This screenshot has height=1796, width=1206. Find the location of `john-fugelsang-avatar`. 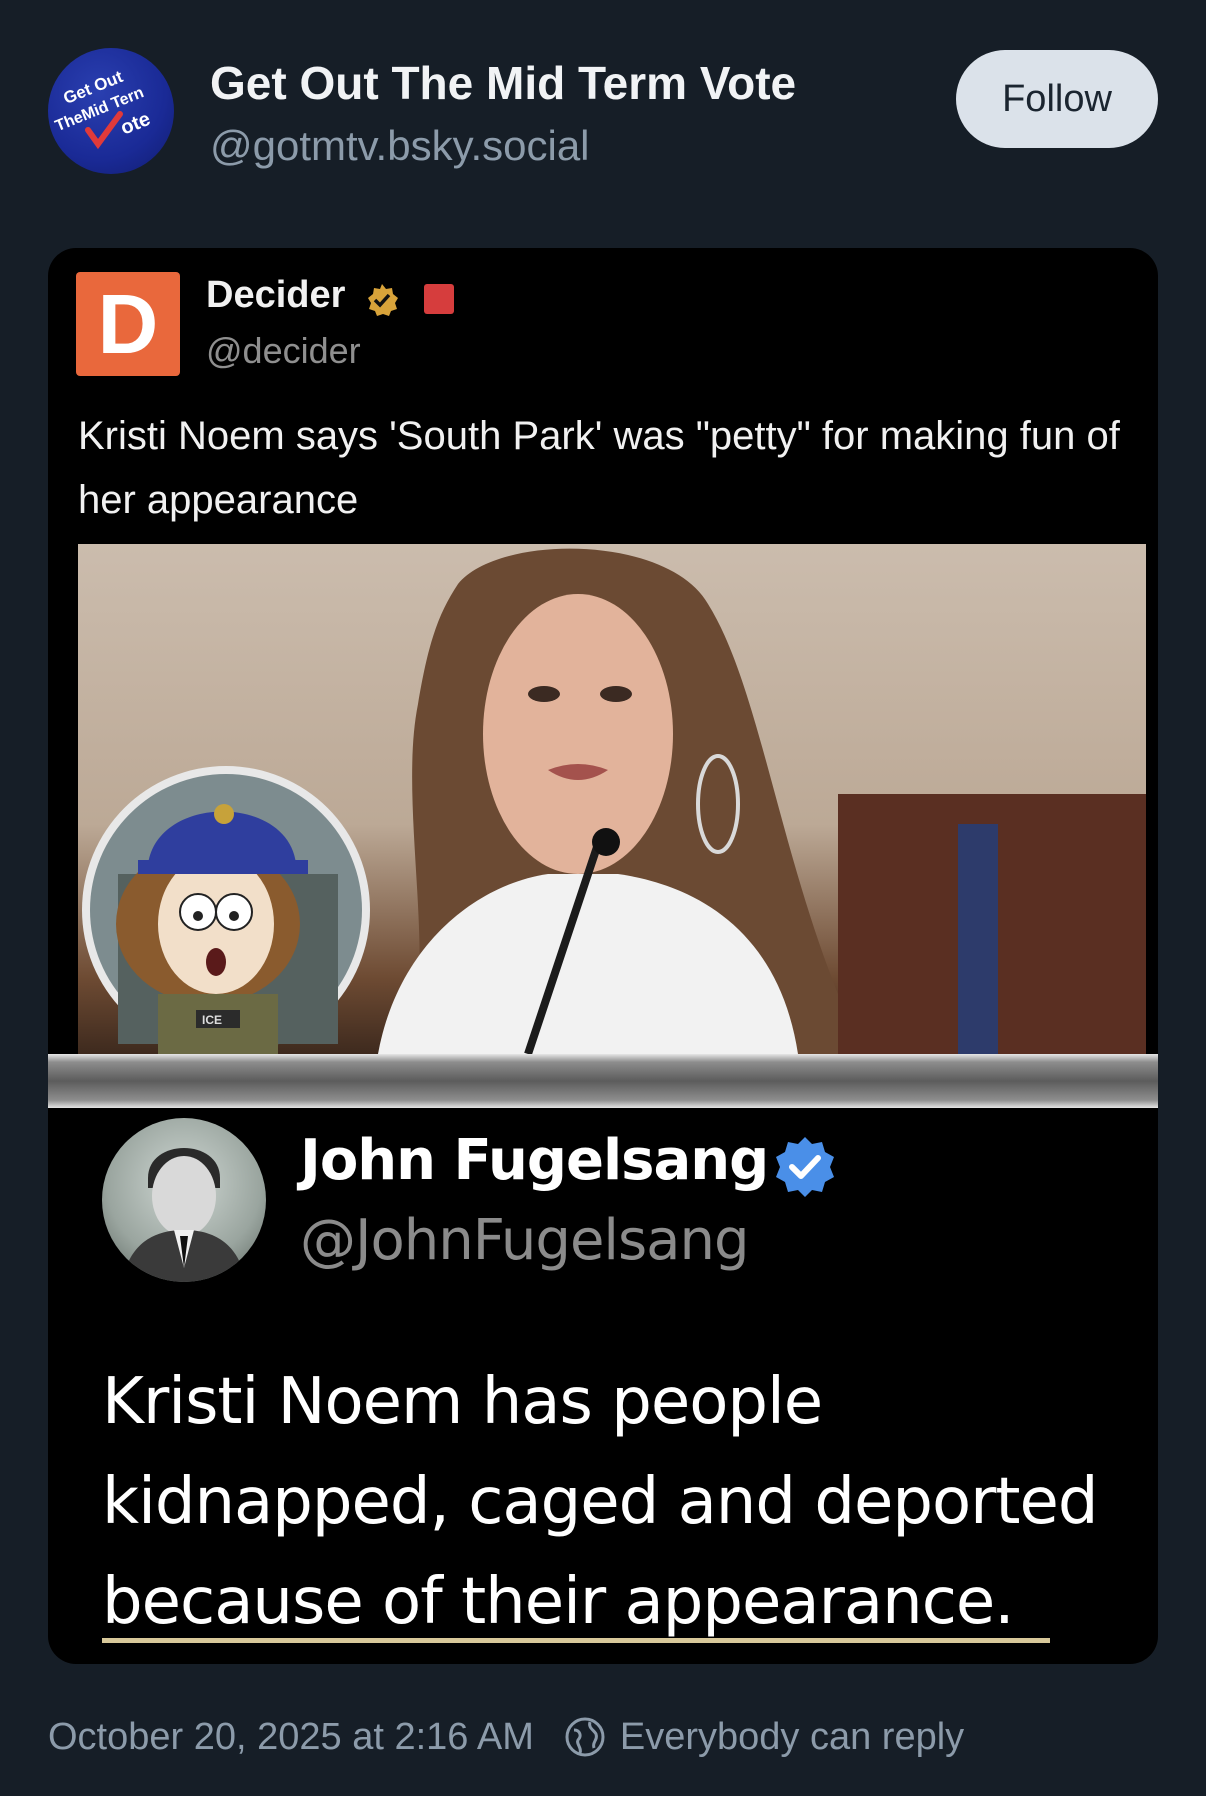

john-fugelsang-avatar is located at coordinates (184, 1200).